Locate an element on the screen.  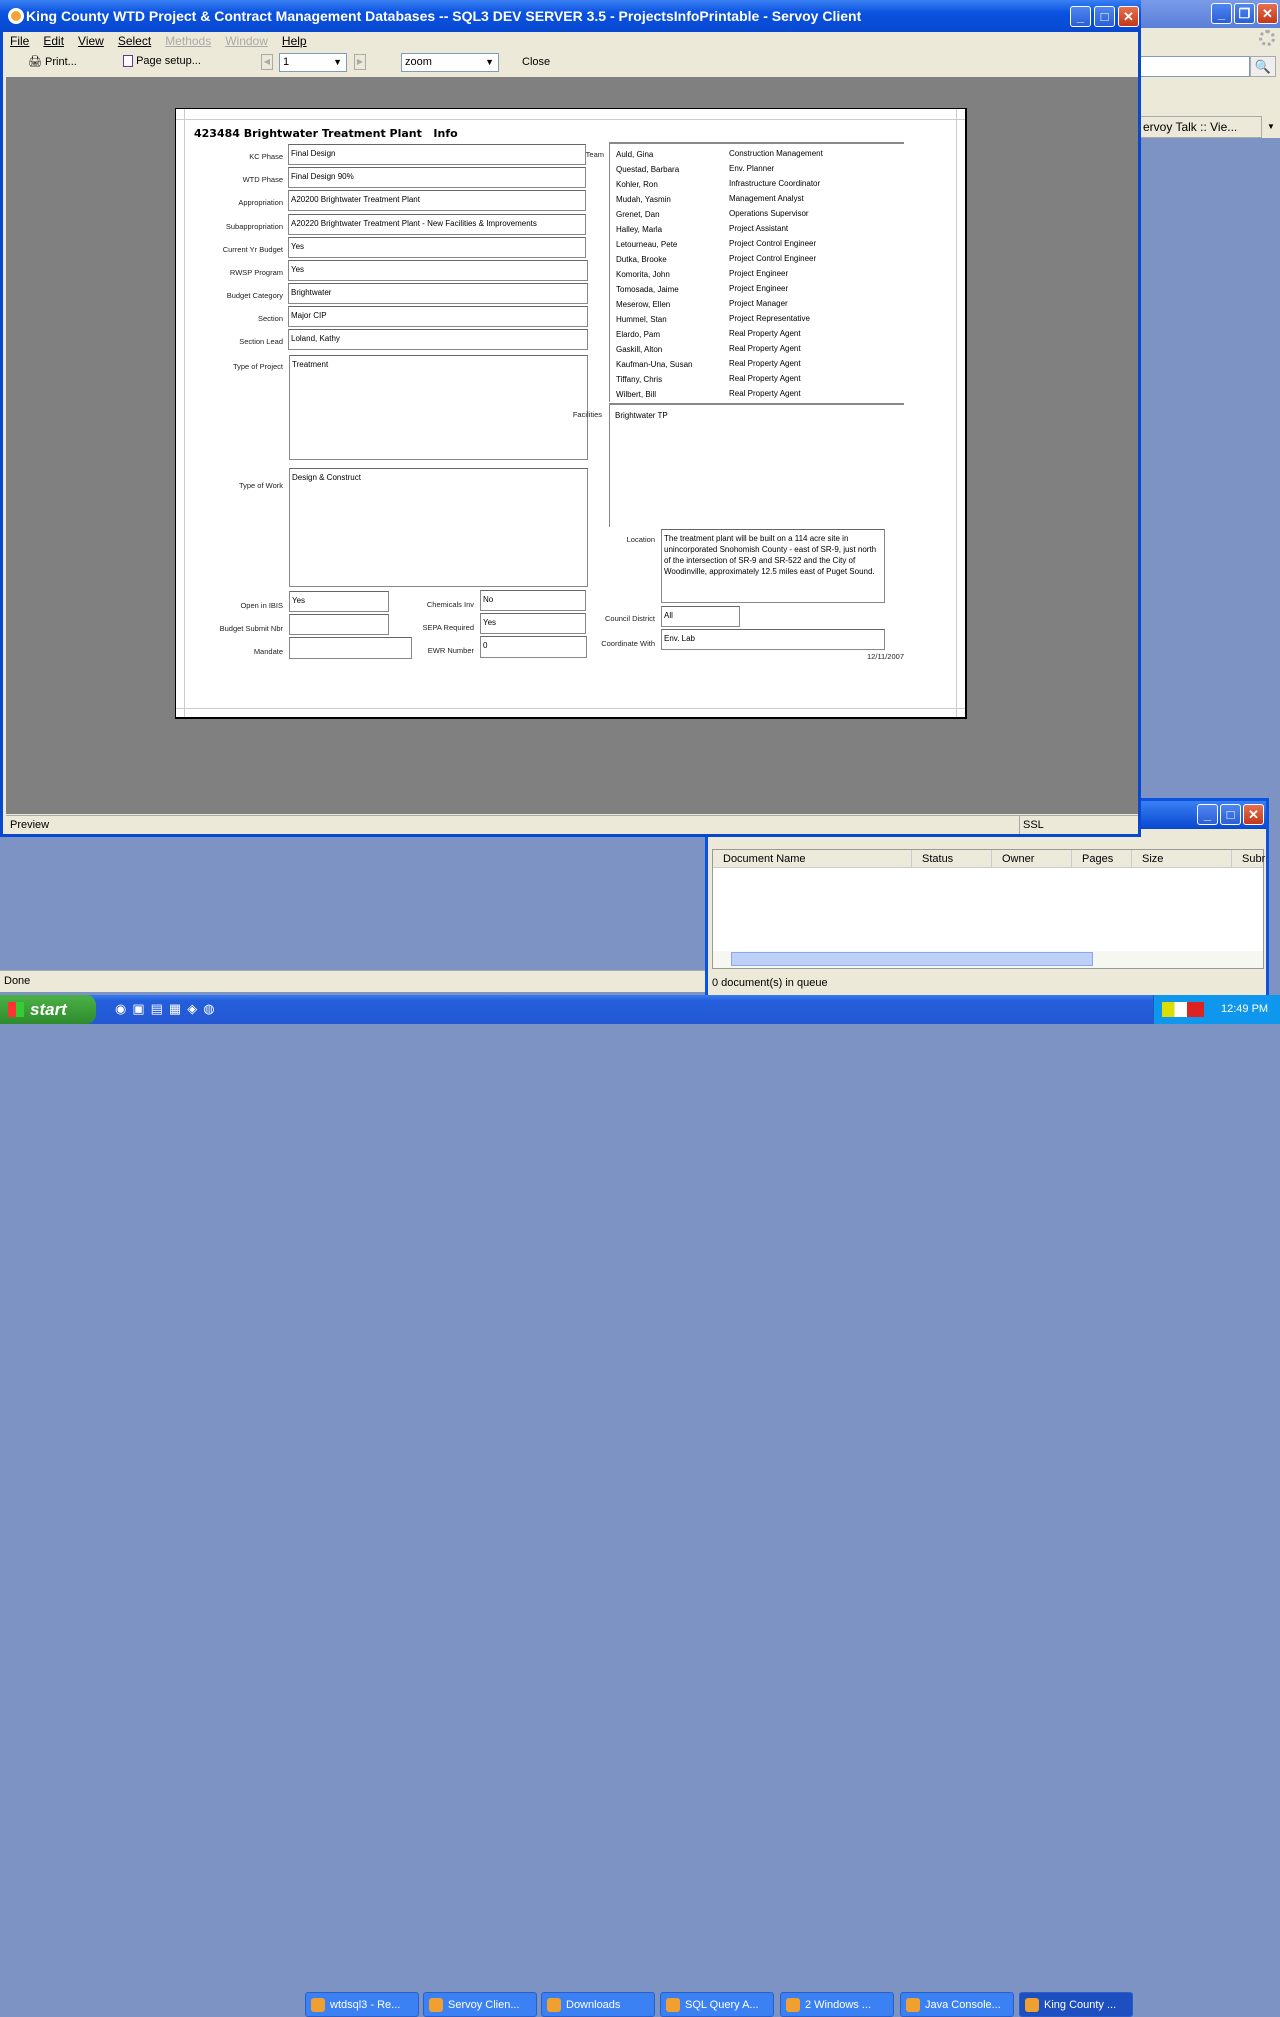
prev-page-button: ◀ is located at coordinates (267, 62).